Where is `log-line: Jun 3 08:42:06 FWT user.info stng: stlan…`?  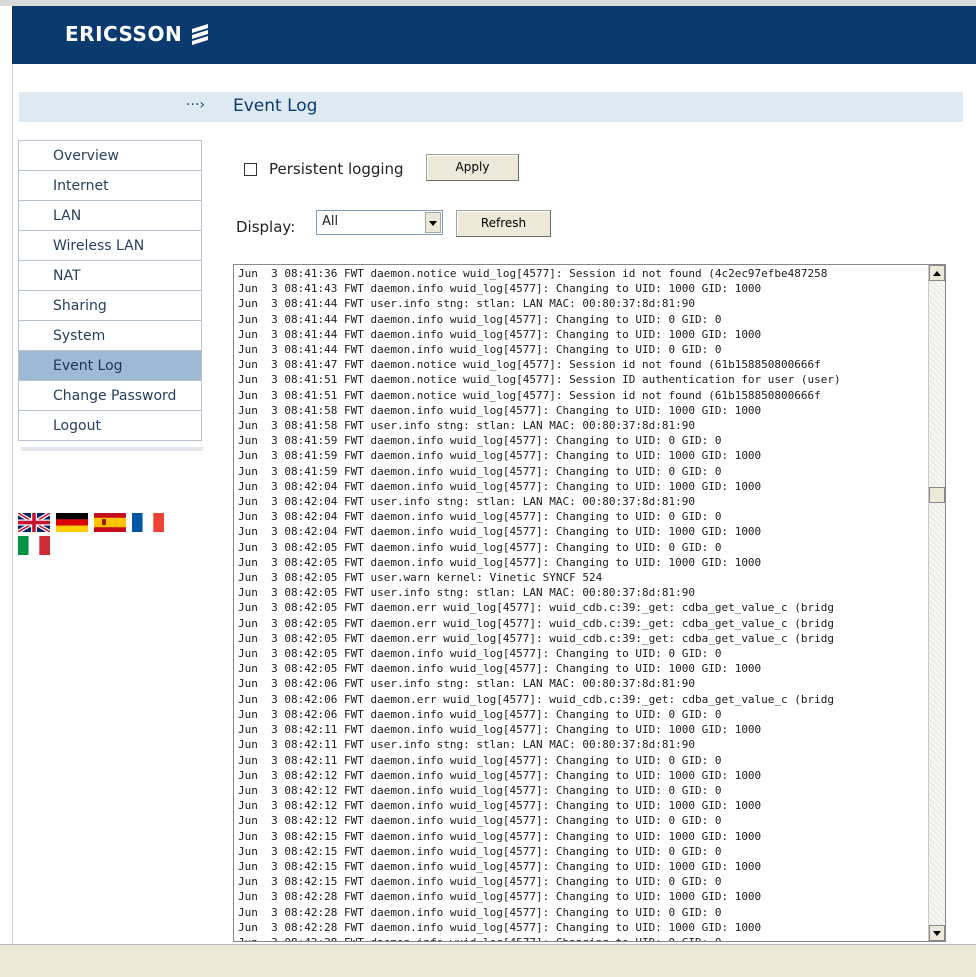
log-line: Jun 3 08:42:06 FWT user.info stng: stlan… is located at coordinates (466, 684).